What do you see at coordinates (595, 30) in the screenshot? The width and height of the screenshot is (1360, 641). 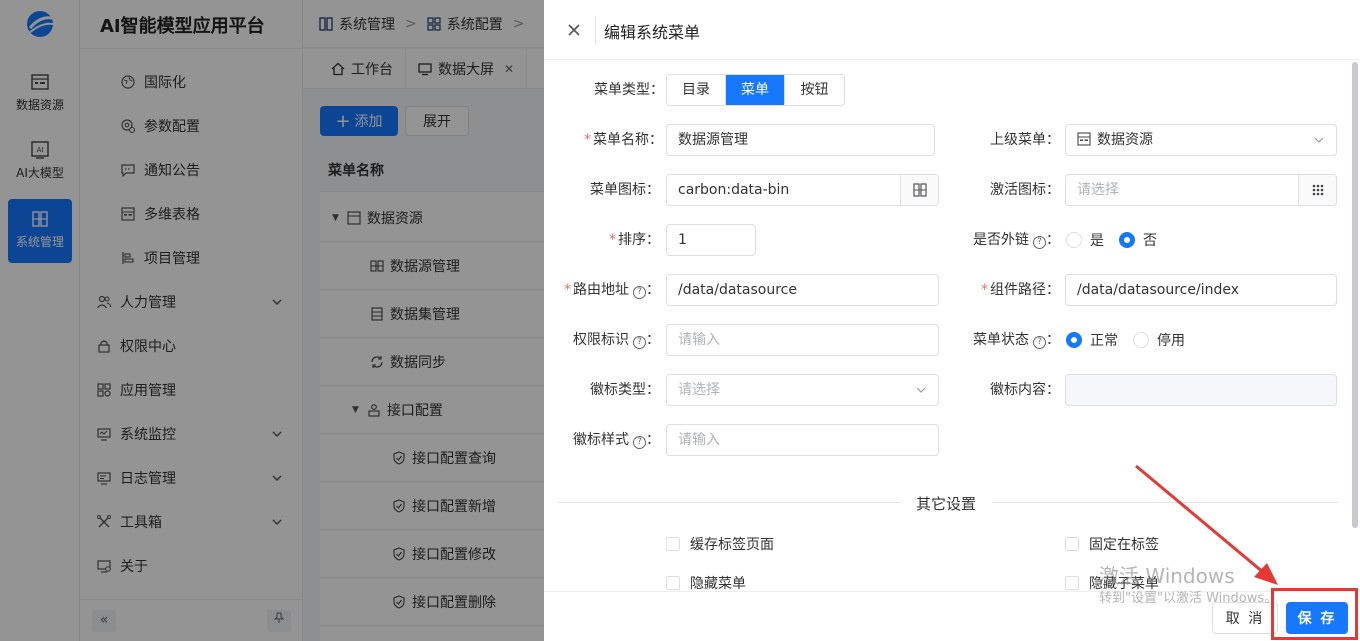 I see `divider` at bounding box center [595, 30].